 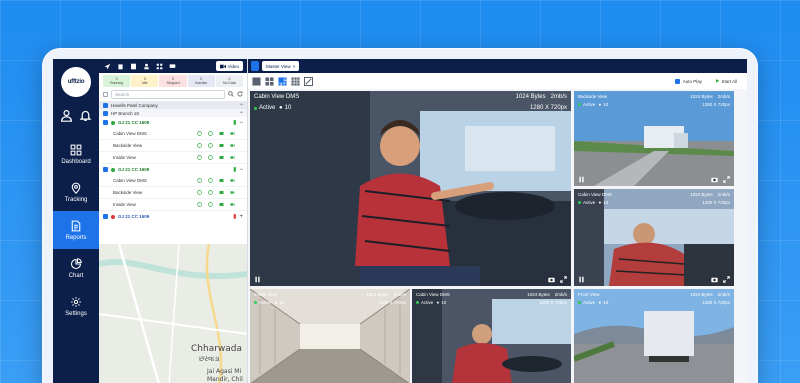 What do you see at coordinates (233, 66) in the screenshot?
I see `tab-video-label: Video` at bounding box center [233, 66].